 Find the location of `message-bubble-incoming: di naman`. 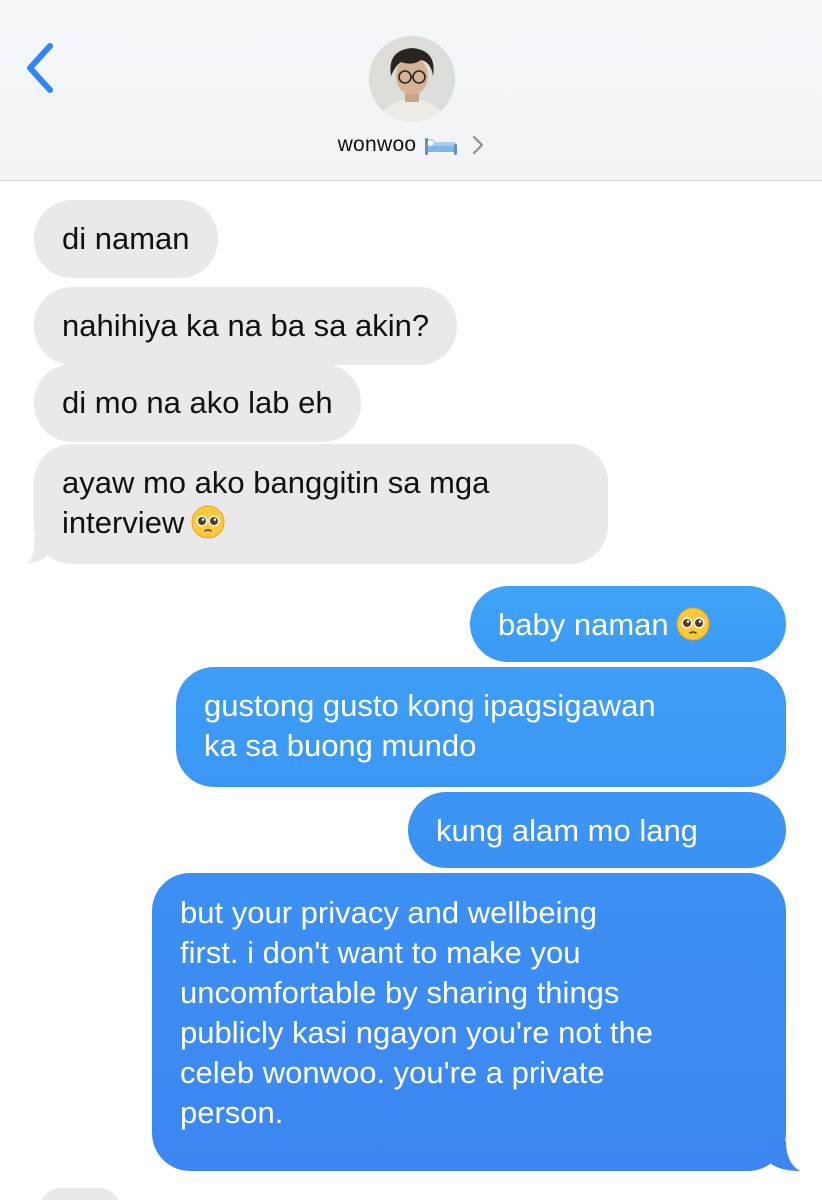

message-bubble-incoming: di naman is located at coordinates (126, 239).